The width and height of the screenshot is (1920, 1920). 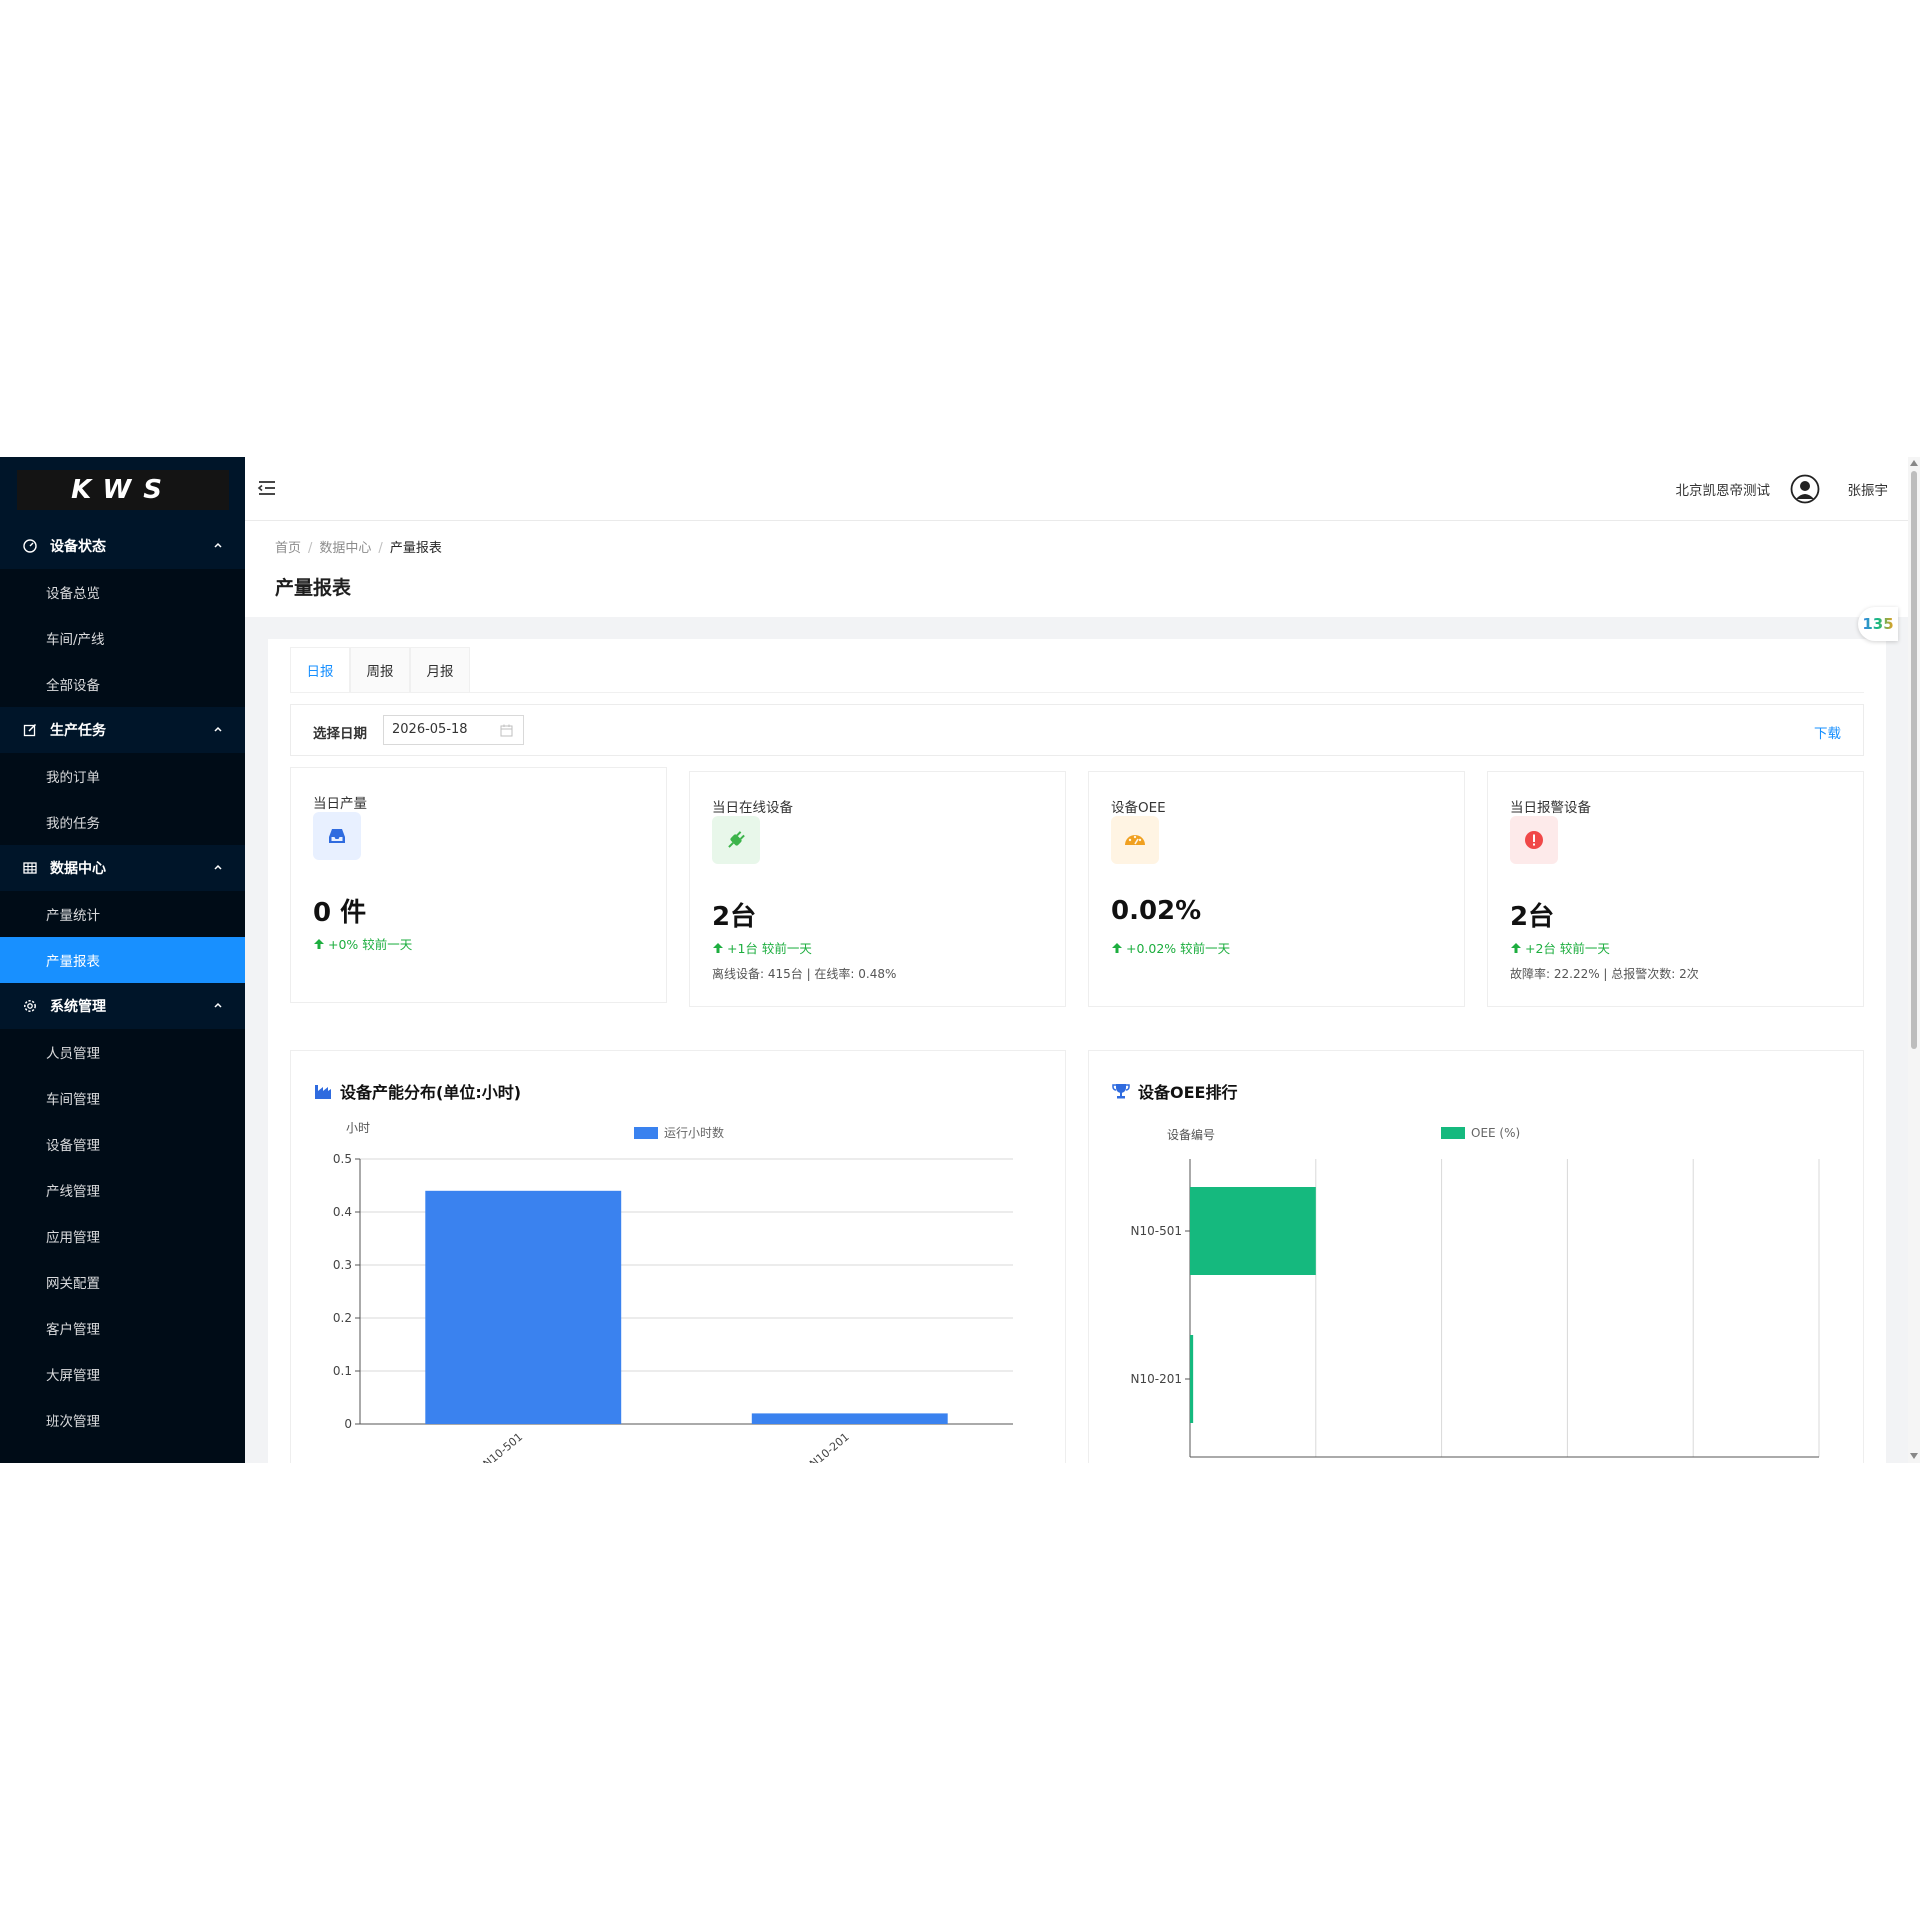 I want to click on stat-title: 设备OEE, so click(x=1138, y=808).